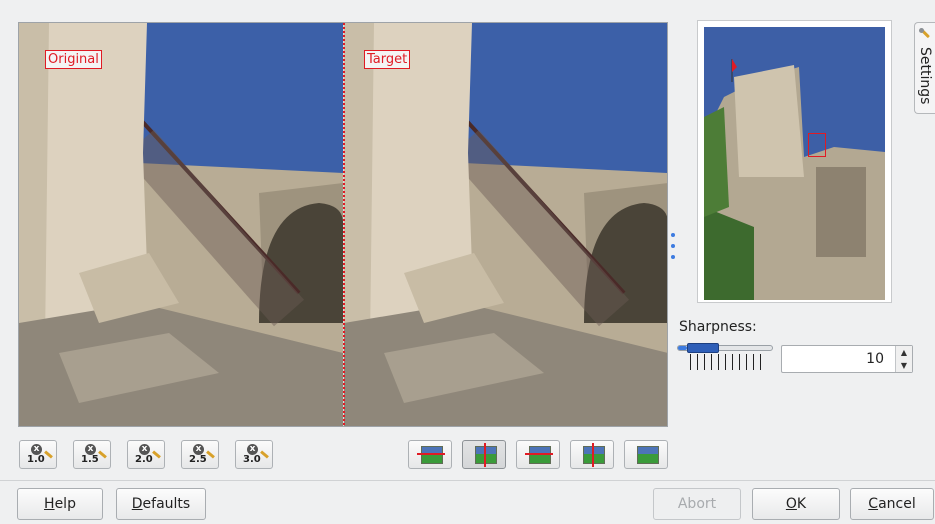  What do you see at coordinates (726, 362) in the screenshot?
I see `sharpness-slider-ticks` at bounding box center [726, 362].